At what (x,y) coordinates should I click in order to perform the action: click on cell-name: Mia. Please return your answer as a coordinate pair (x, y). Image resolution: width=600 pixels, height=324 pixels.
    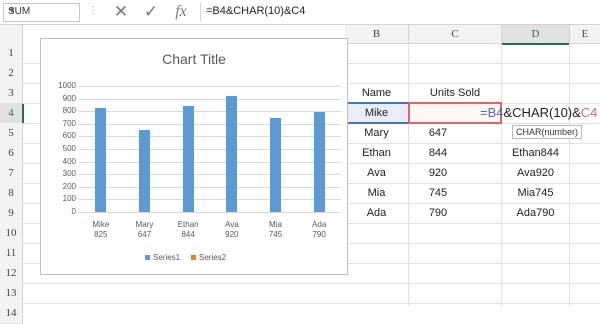
    Looking at the image, I should click on (376, 193).